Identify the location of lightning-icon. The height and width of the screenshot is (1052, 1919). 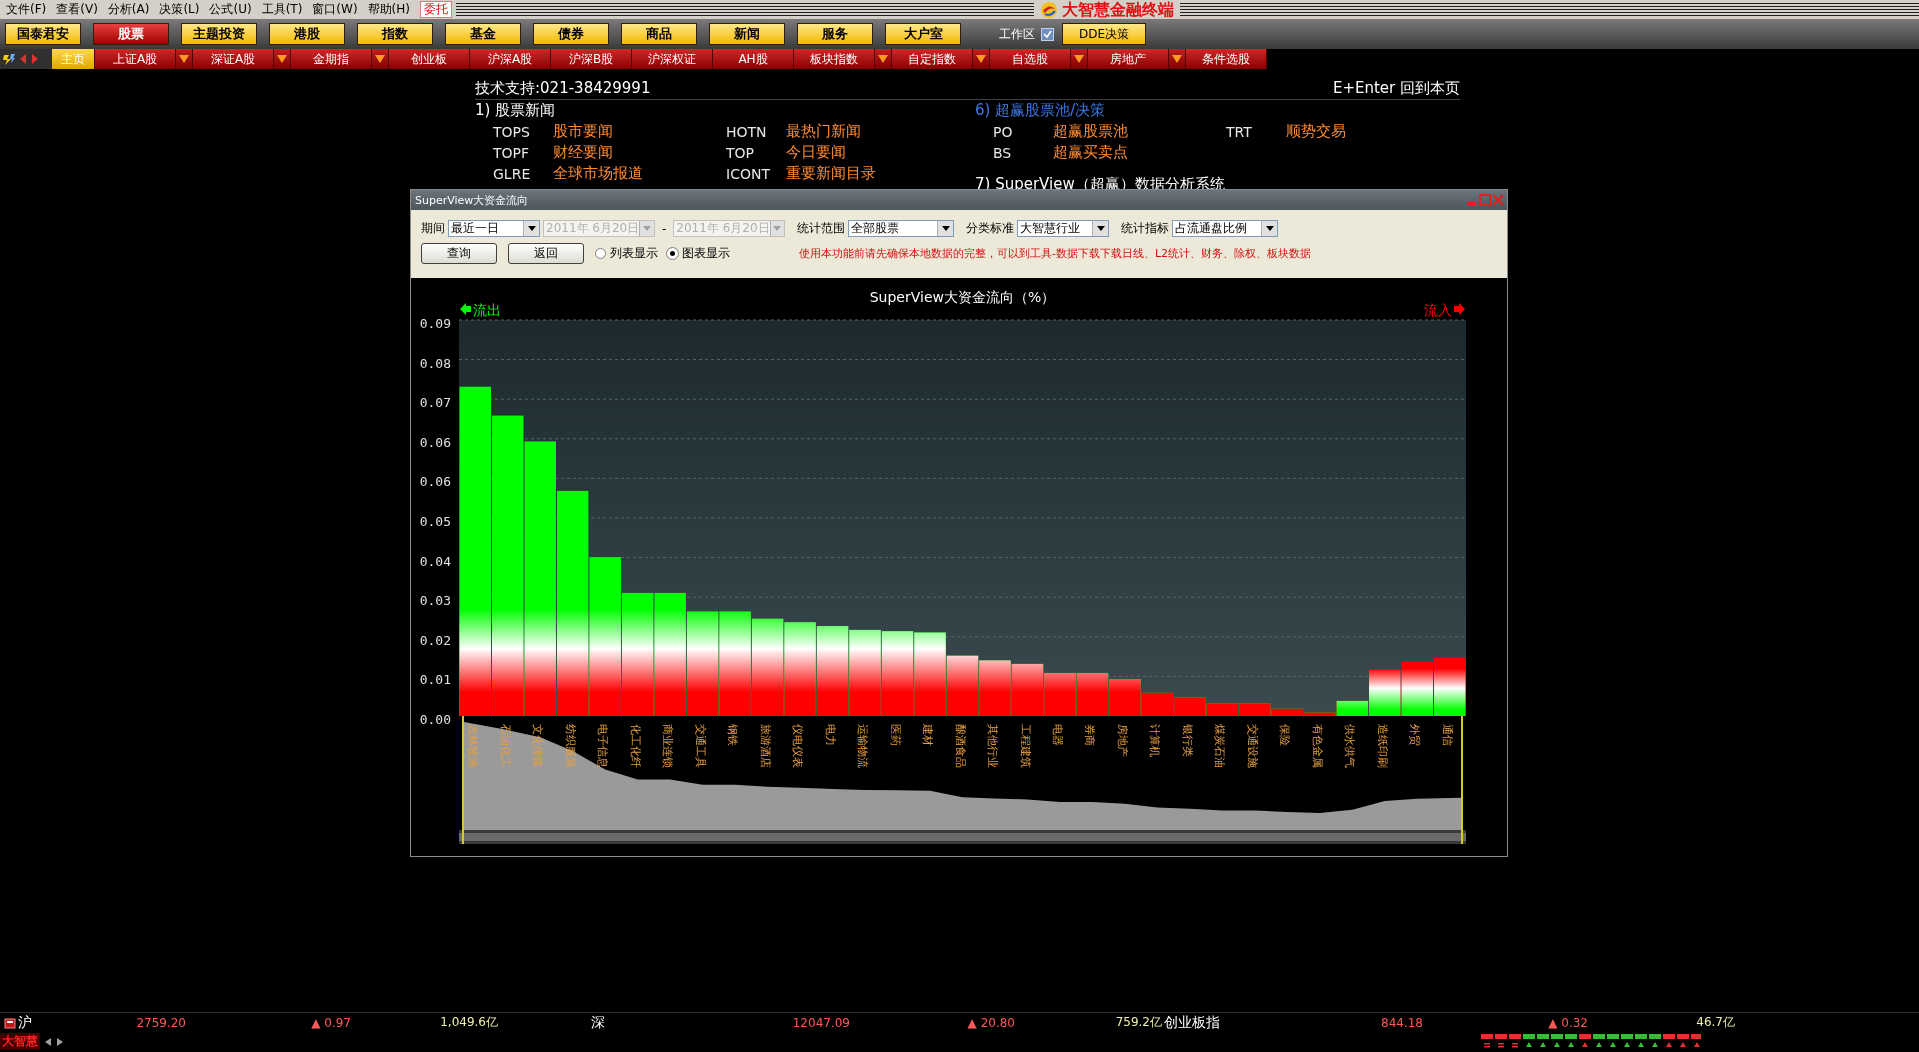
(9, 59).